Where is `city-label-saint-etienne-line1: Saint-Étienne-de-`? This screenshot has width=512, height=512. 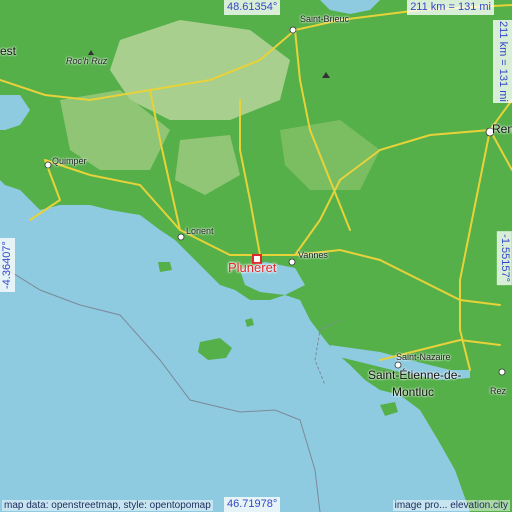
city-label-saint-etienne-line1: Saint-Étienne-de- is located at coordinates (415, 375).